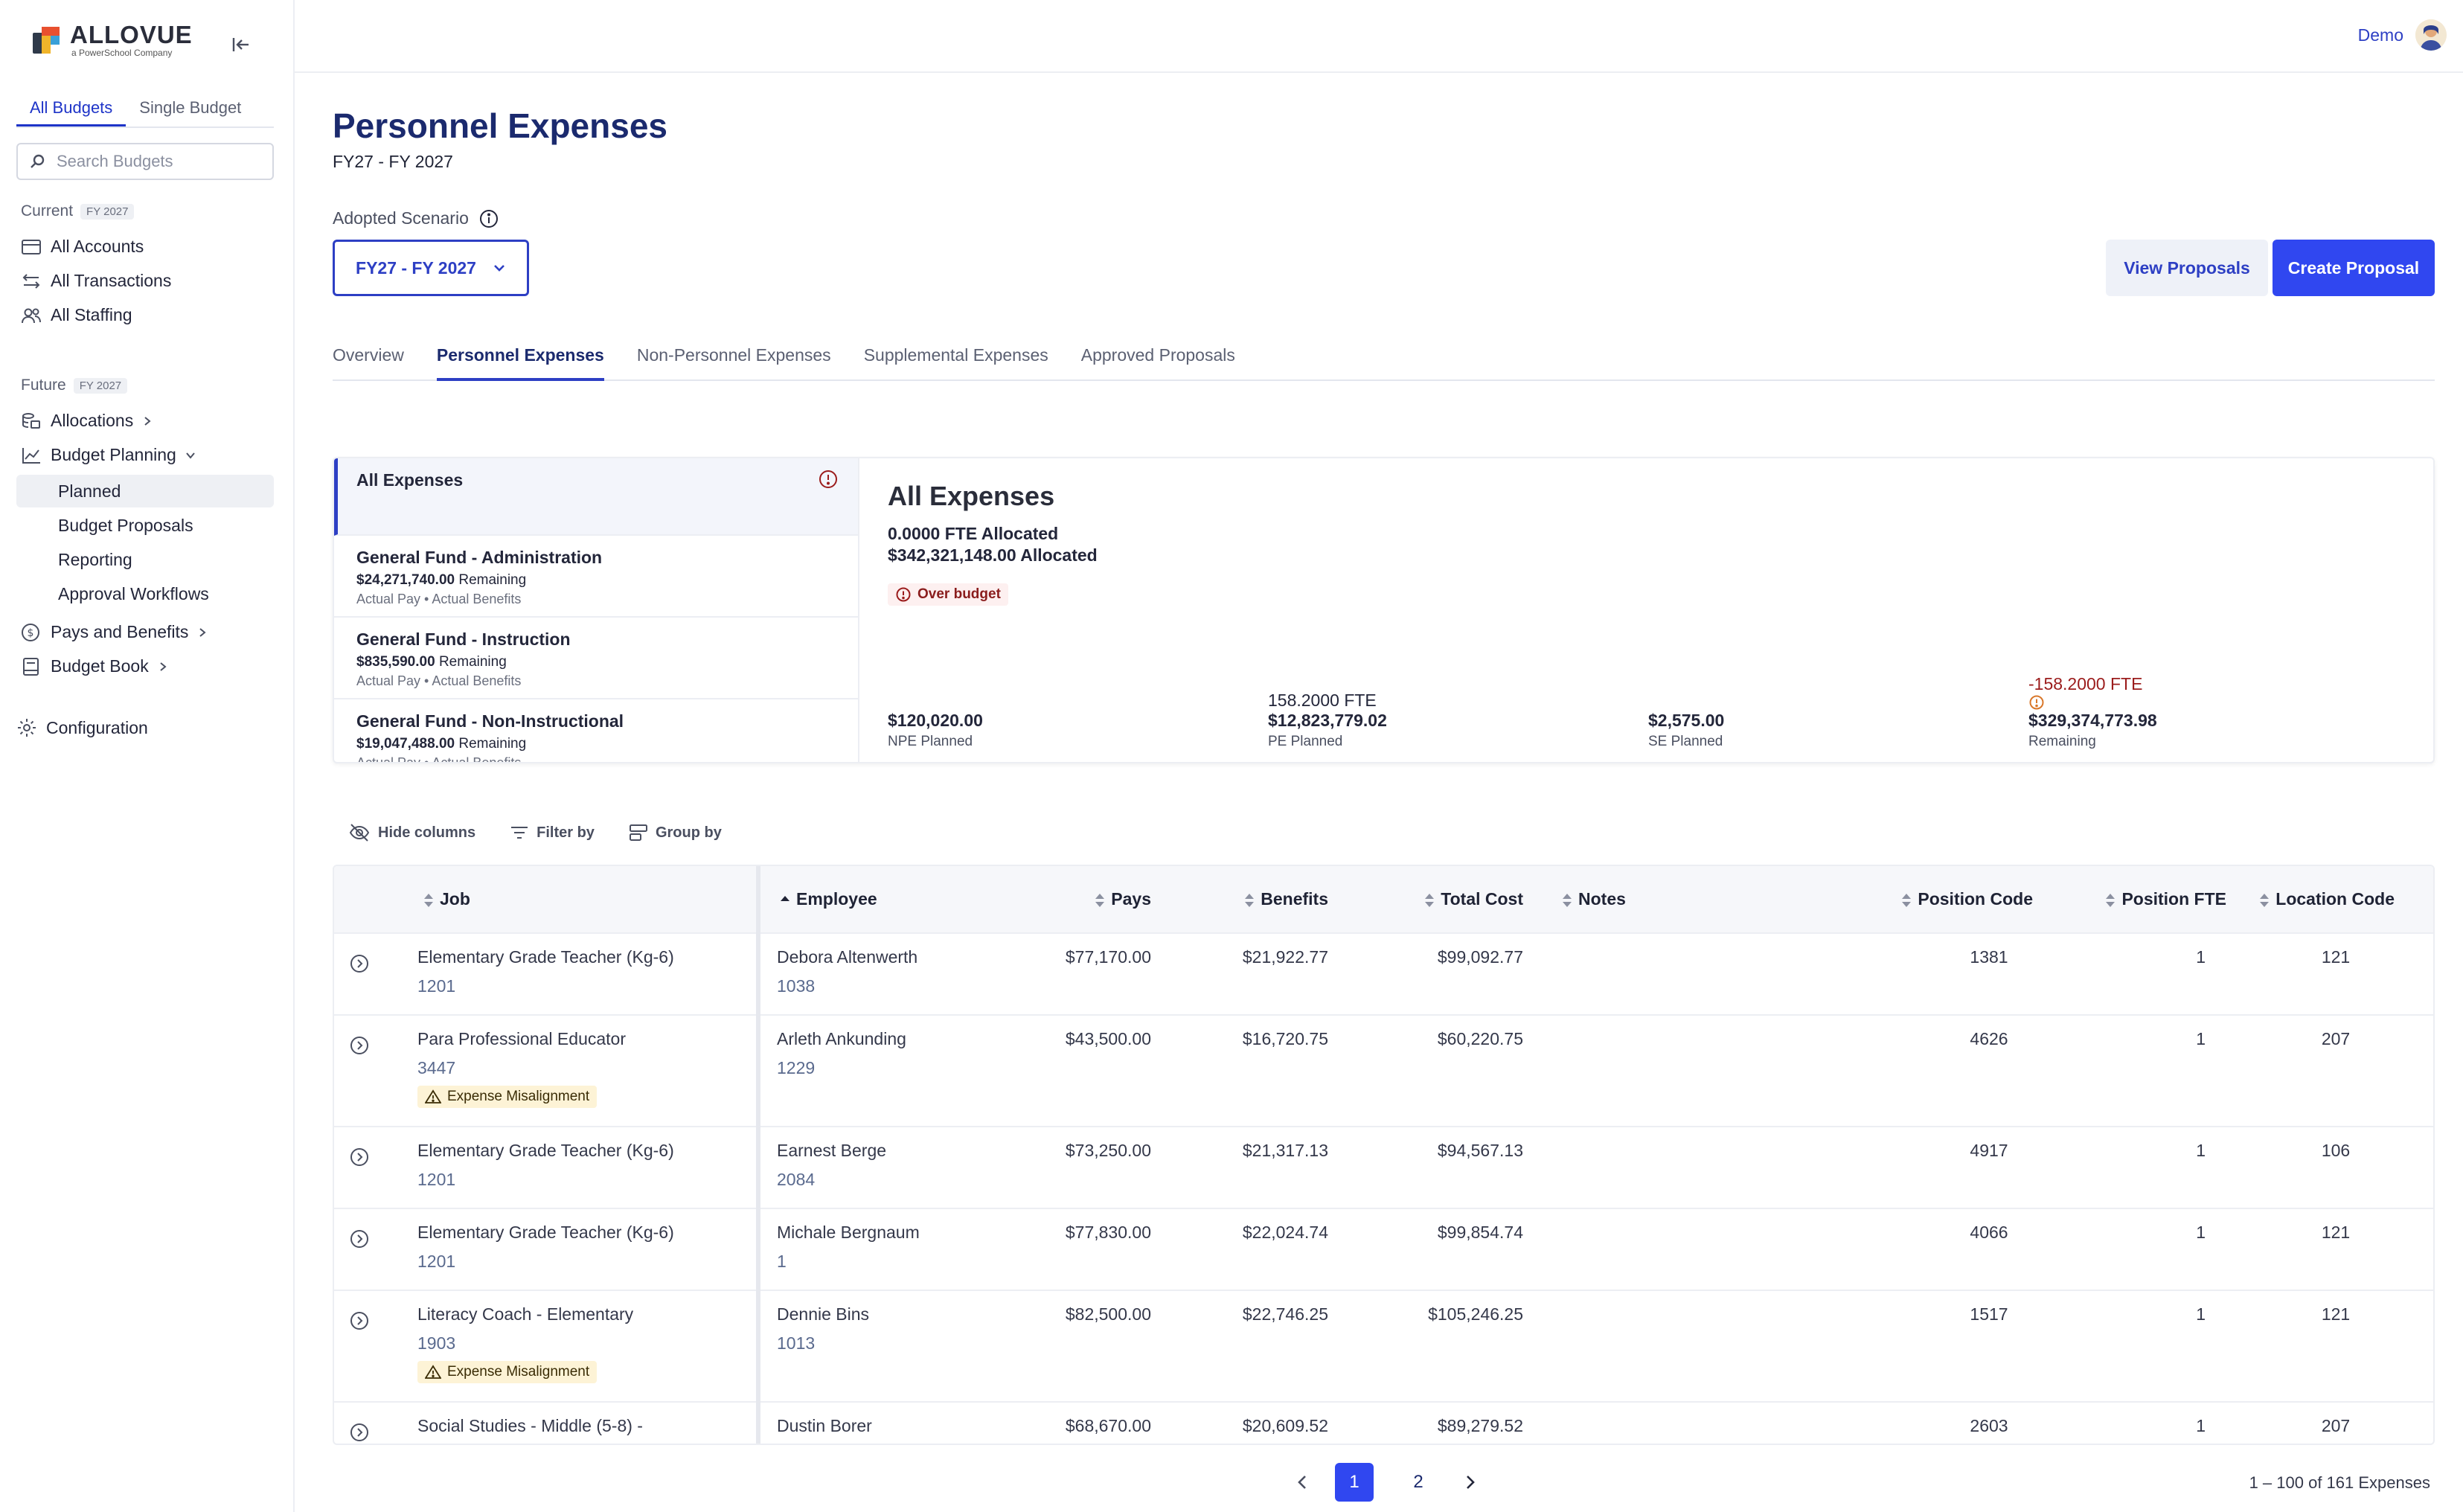  Describe the element at coordinates (368, 360) in the screenshot. I see `tab-overview: Overview` at that location.